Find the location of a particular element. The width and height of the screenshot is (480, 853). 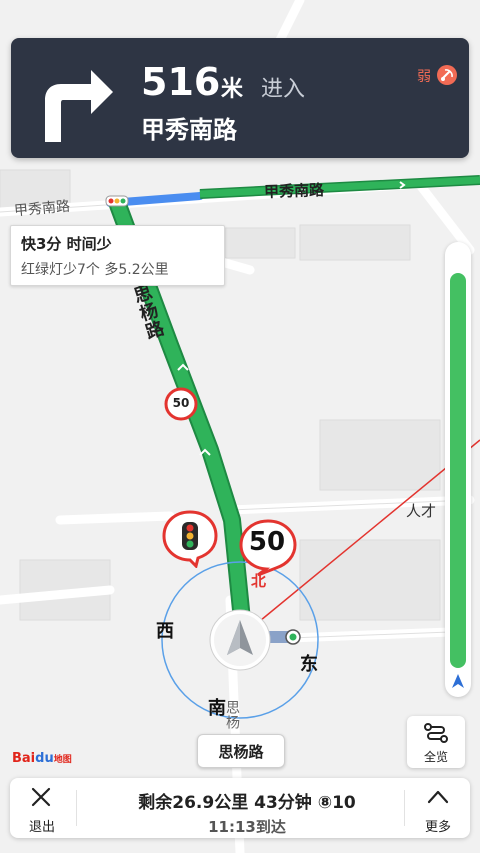

speed-limit-callout: 50 is located at coordinates (267, 547).